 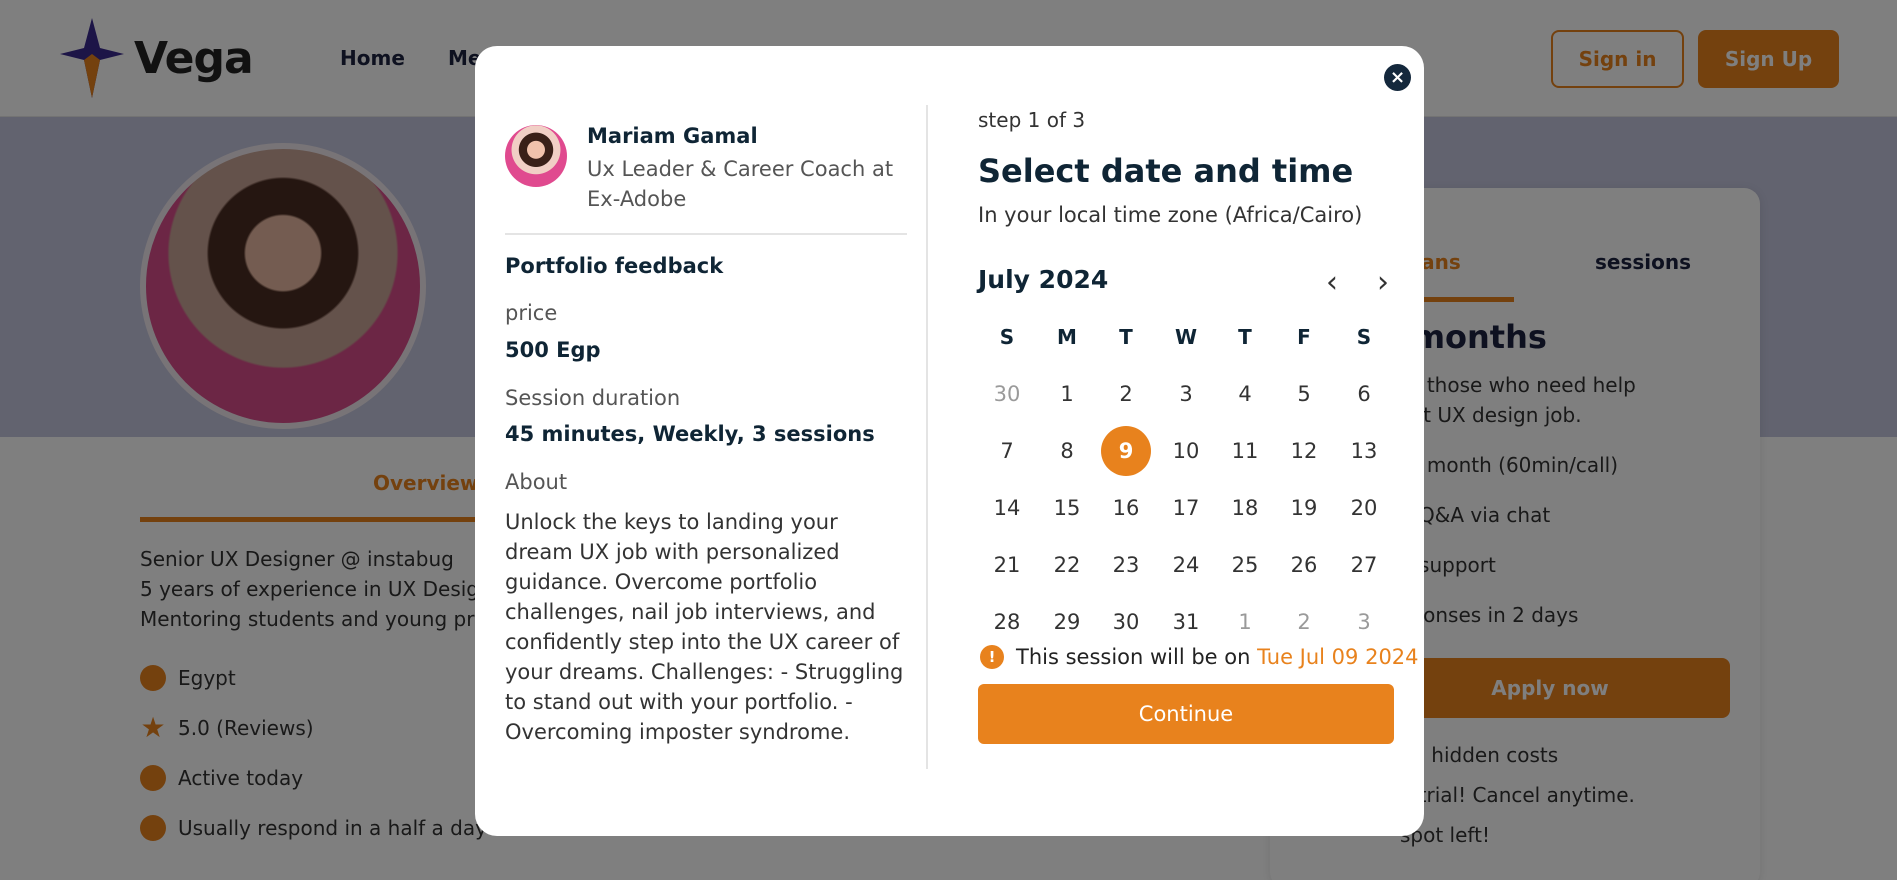 I want to click on calendar-day: 25, so click(x=1245, y=565).